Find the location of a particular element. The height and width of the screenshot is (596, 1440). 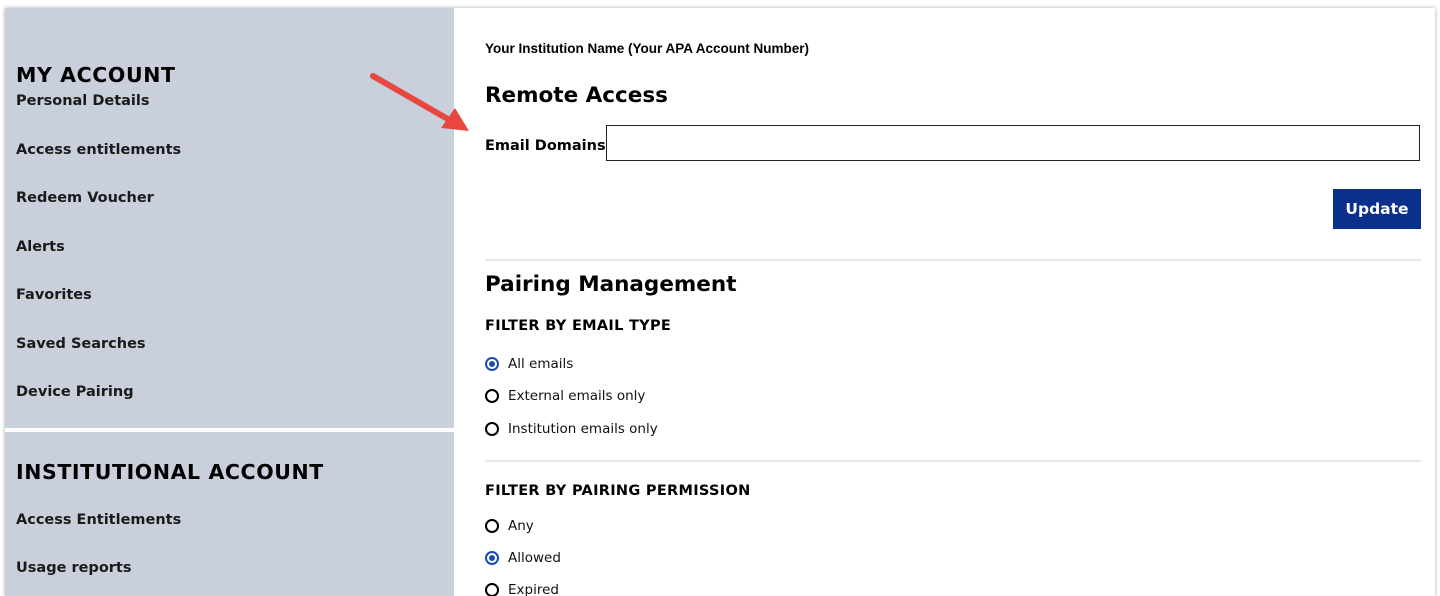

remote-access-heading: Remote Access is located at coordinates (576, 95).